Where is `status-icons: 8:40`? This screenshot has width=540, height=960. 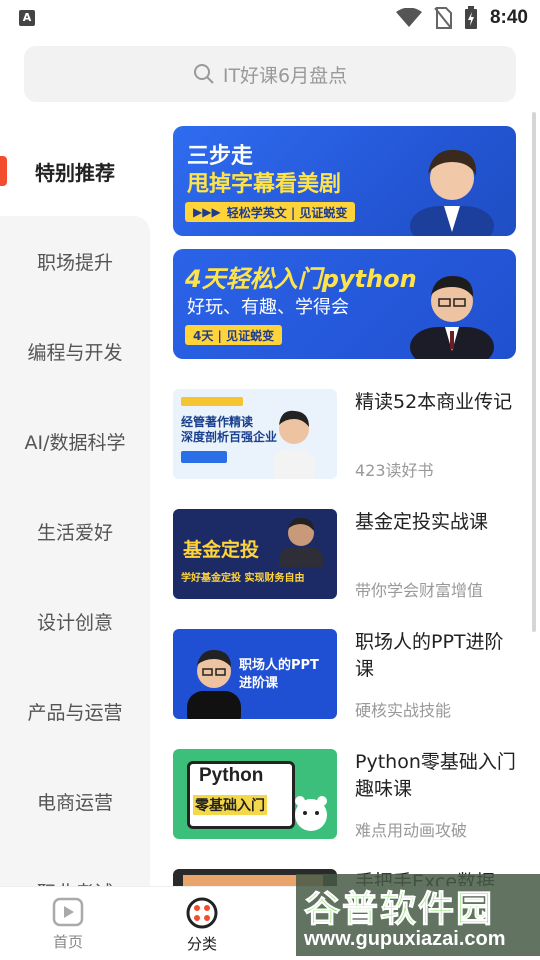
status-icons: 8:40 is located at coordinates (461, 18).